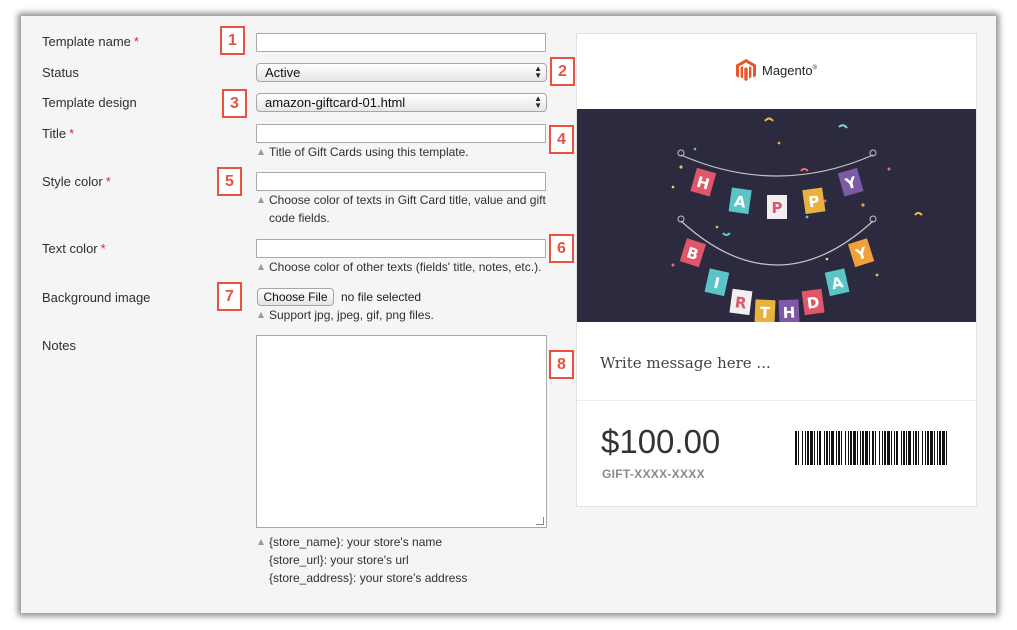 This screenshot has height=630, width=1017. I want to click on template-design-select: amazon-giftcard-01.html ▲ ▼, so click(401, 102).